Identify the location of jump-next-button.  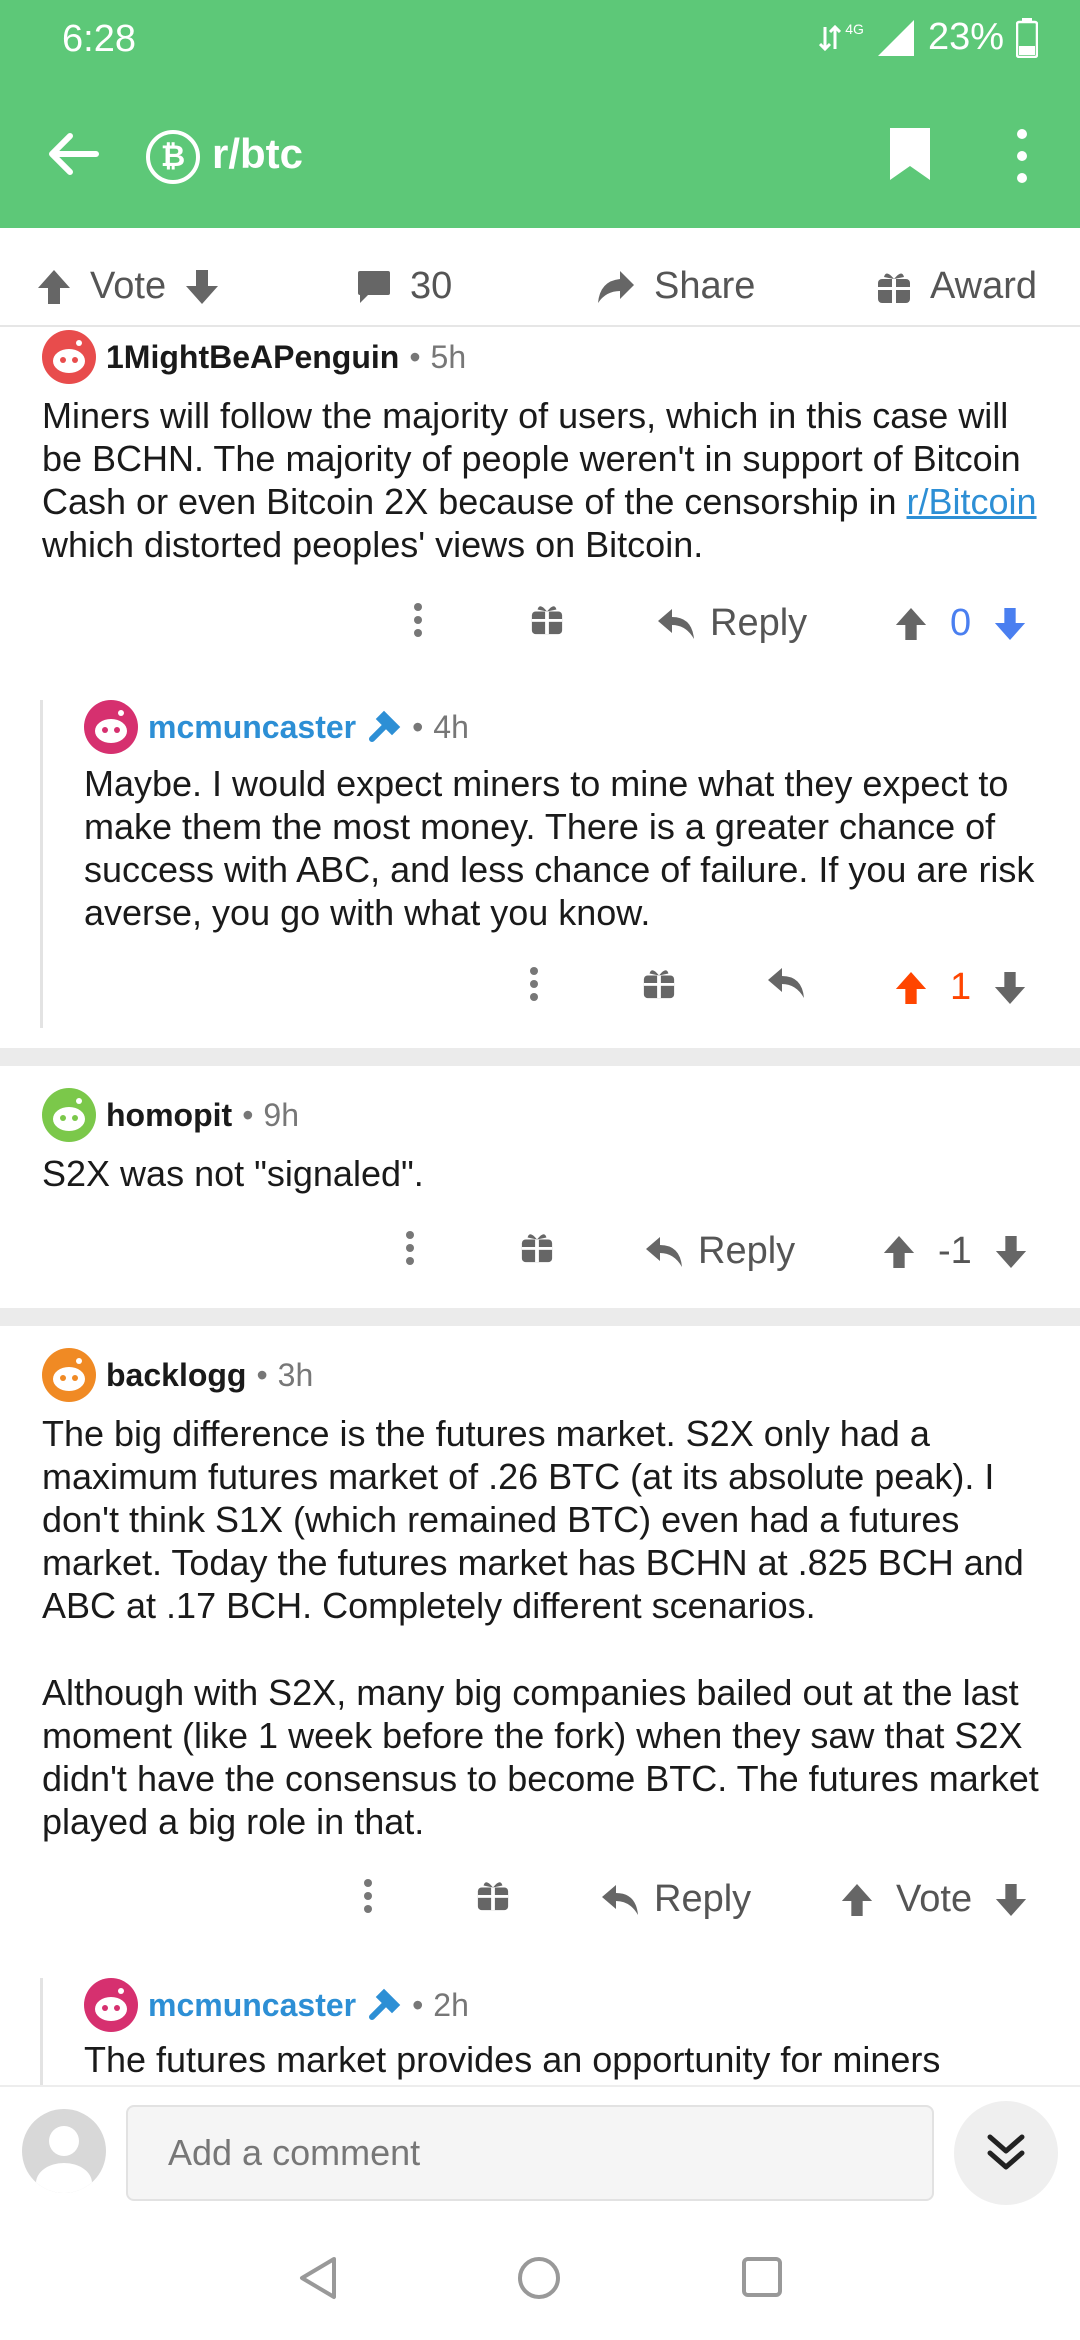
(1006, 2153).